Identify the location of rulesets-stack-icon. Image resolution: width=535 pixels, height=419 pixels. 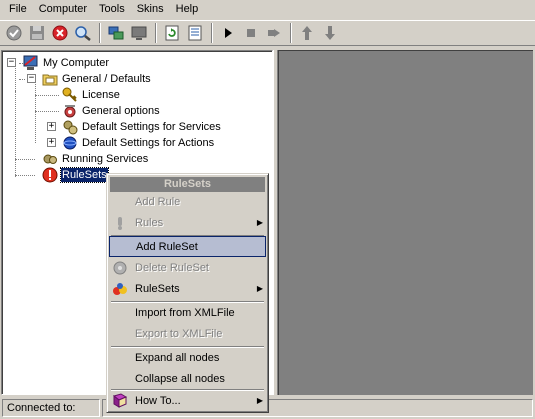
(120, 288).